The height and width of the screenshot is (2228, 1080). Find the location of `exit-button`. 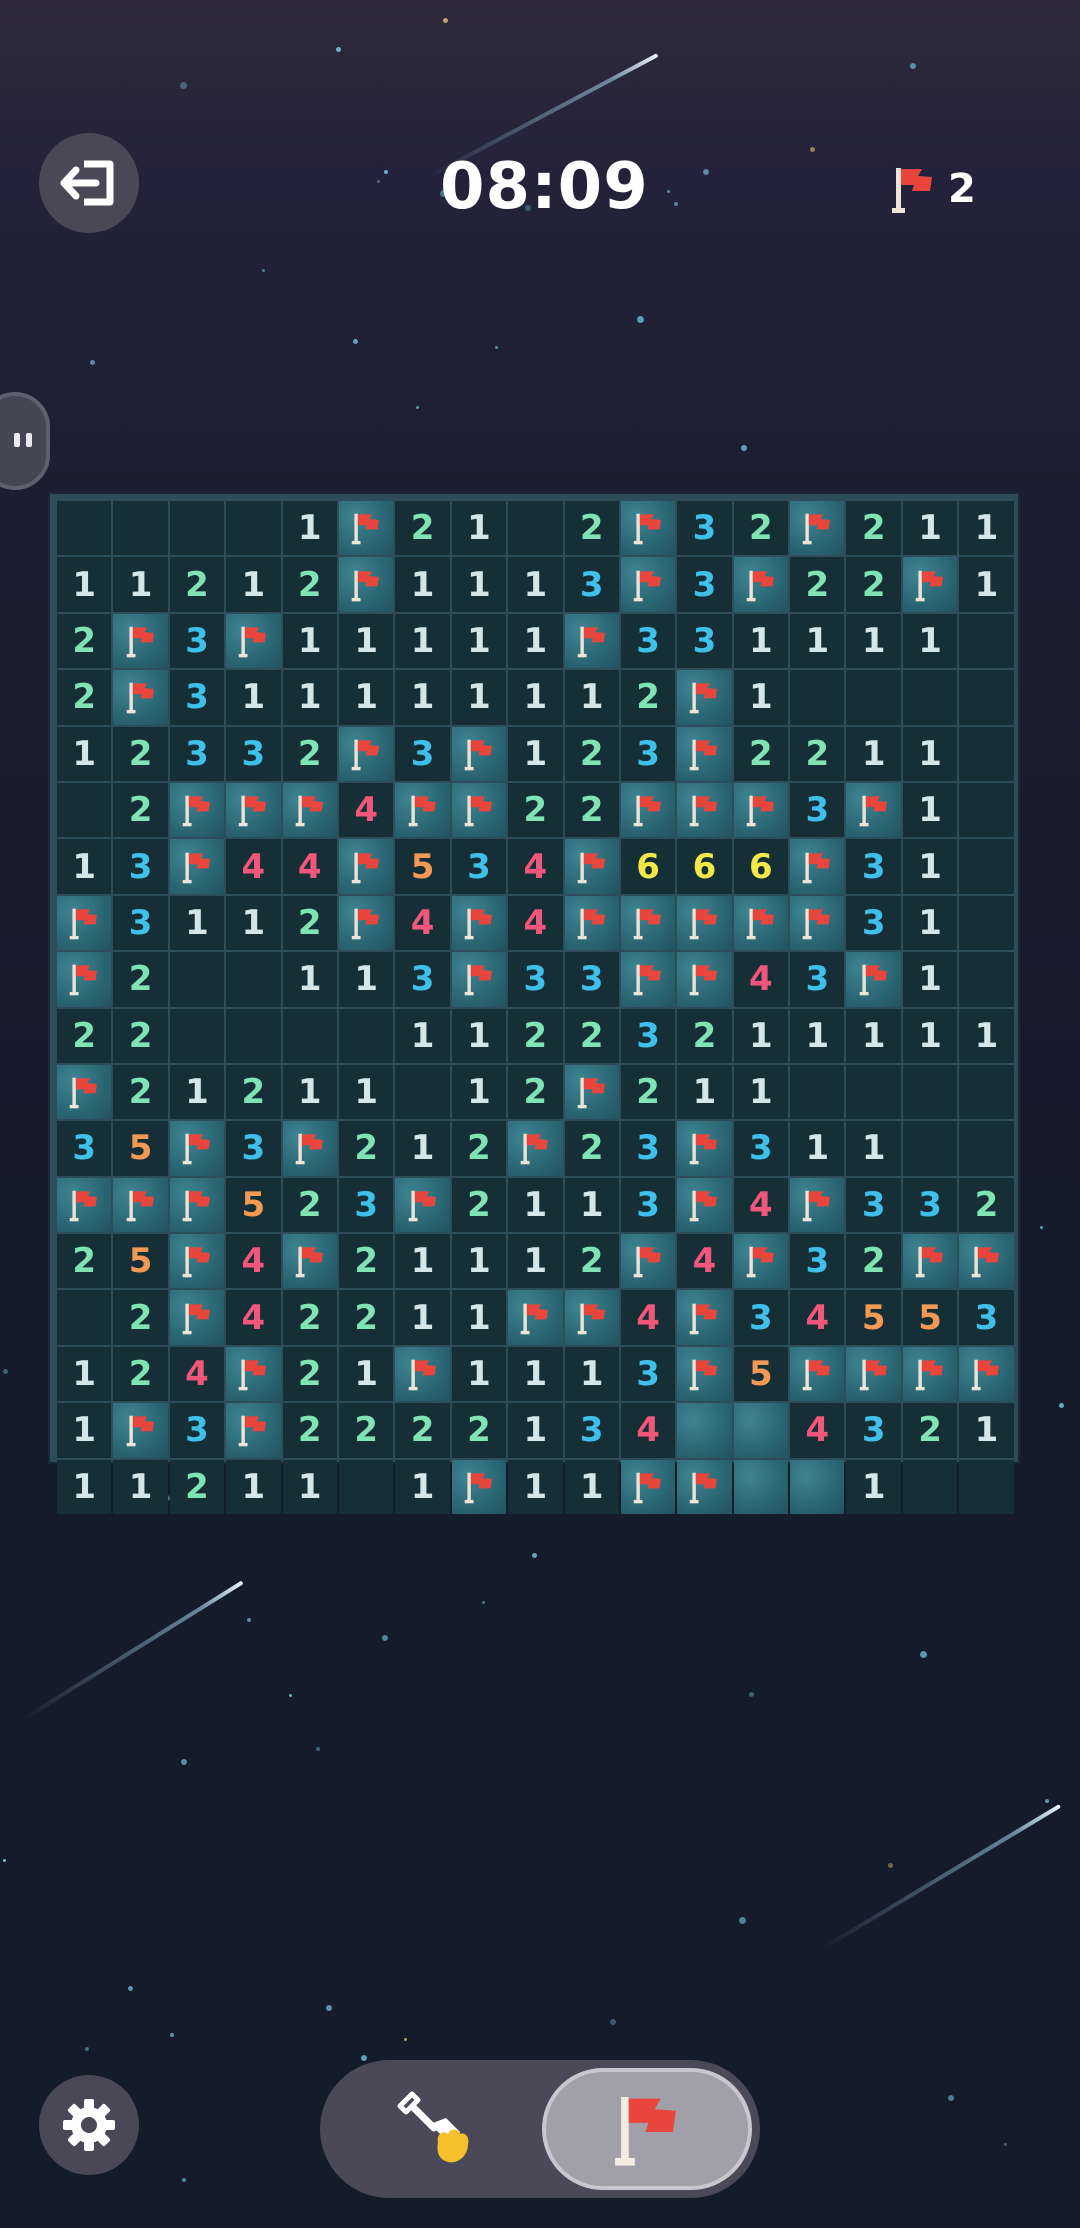

exit-button is located at coordinates (89, 183).